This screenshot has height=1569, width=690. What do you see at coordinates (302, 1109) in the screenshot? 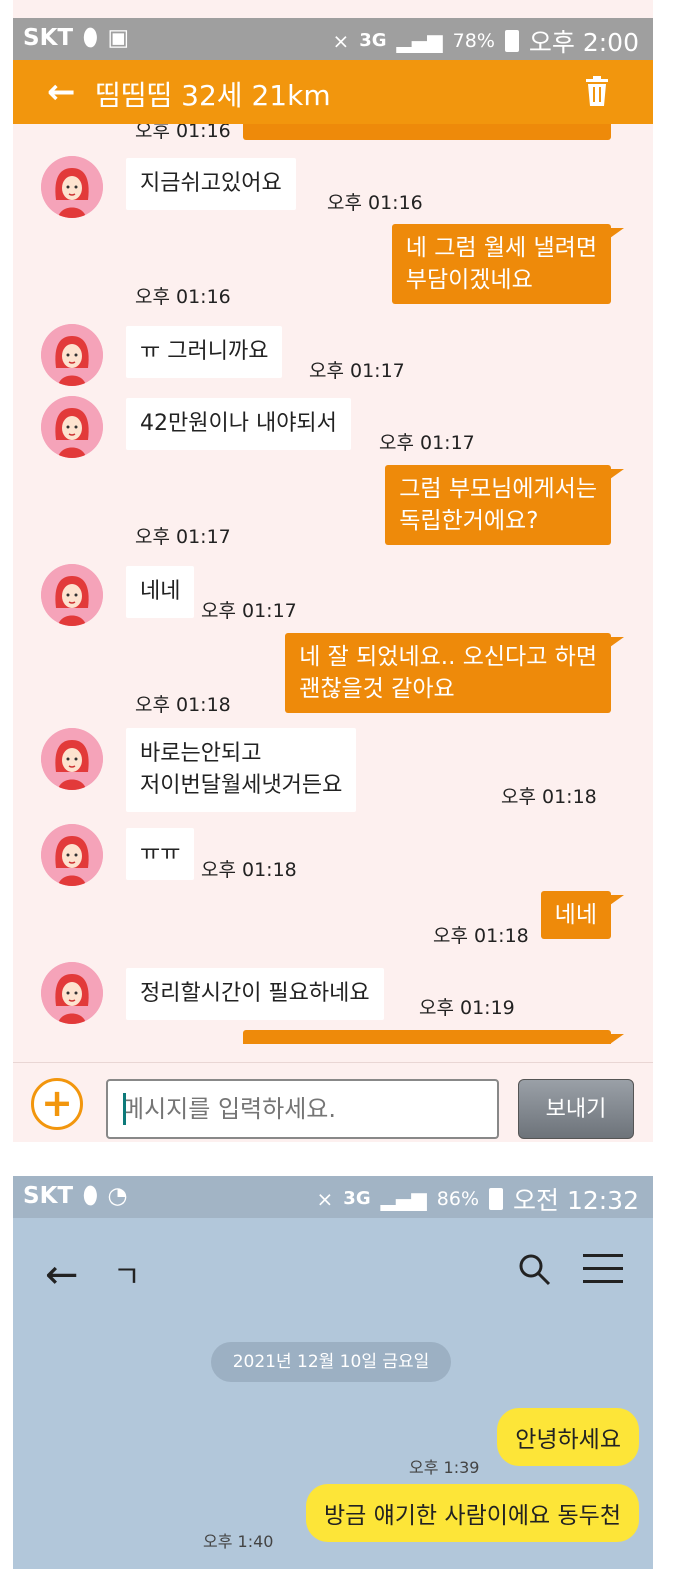
I see `message-input` at bounding box center [302, 1109].